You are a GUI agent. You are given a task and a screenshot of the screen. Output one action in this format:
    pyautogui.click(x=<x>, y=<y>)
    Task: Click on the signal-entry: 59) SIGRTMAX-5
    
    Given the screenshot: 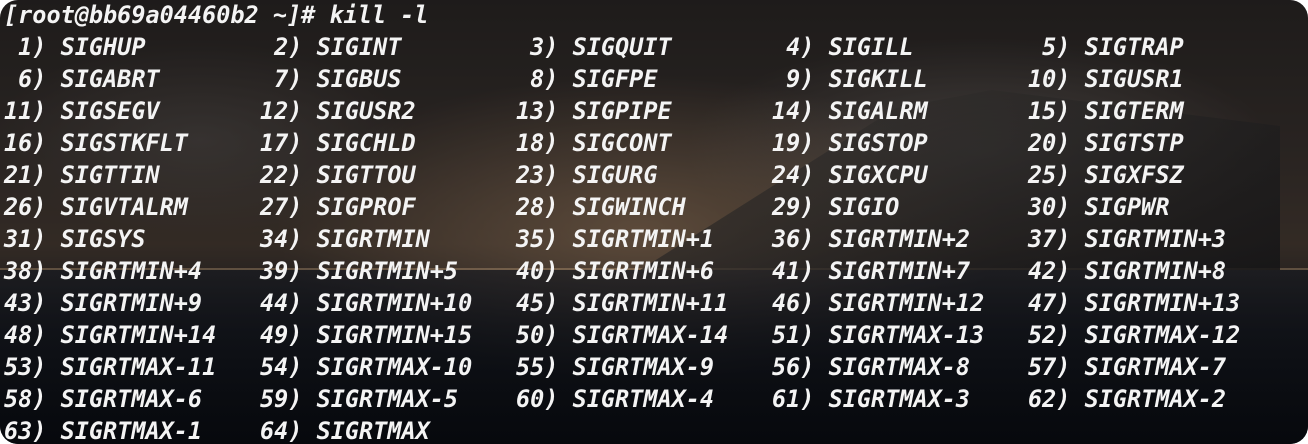 What is the action you would take?
    pyautogui.click(x=359, y=399)
    